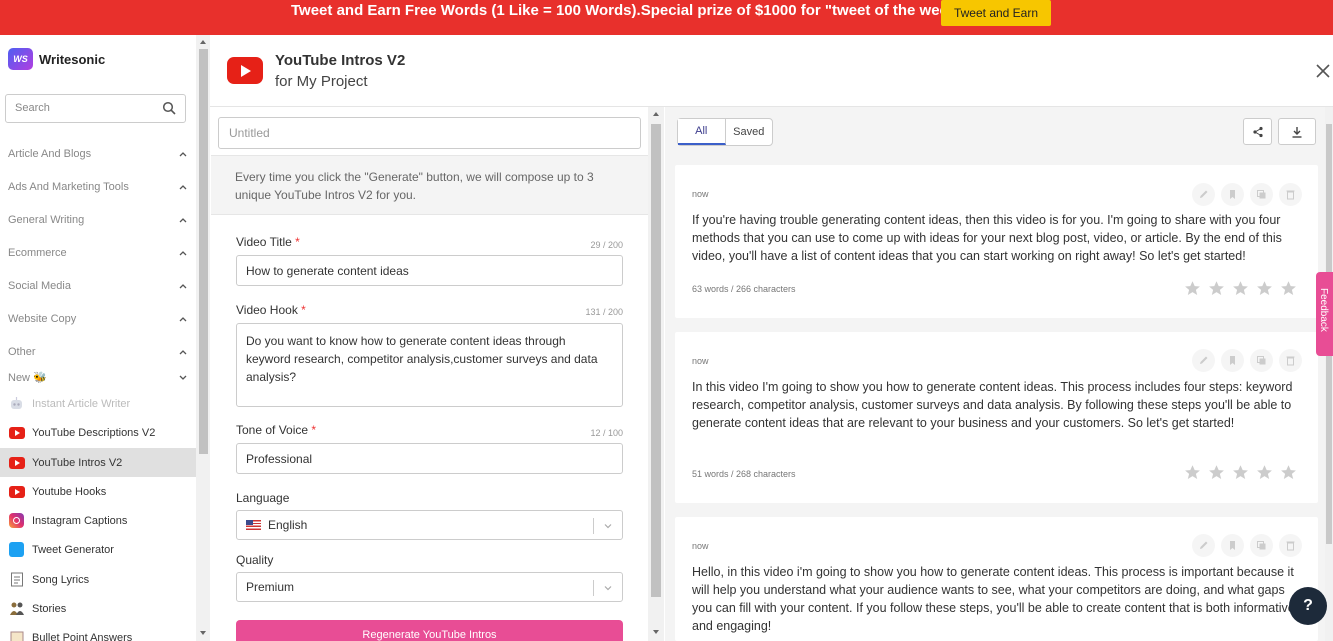 The height and width of the screenshot is (641, 1333). What do you see at coordinates (37, 253) in the screenshot?
I see `category-label: Ecommerce` at bounding box center [37, 253].